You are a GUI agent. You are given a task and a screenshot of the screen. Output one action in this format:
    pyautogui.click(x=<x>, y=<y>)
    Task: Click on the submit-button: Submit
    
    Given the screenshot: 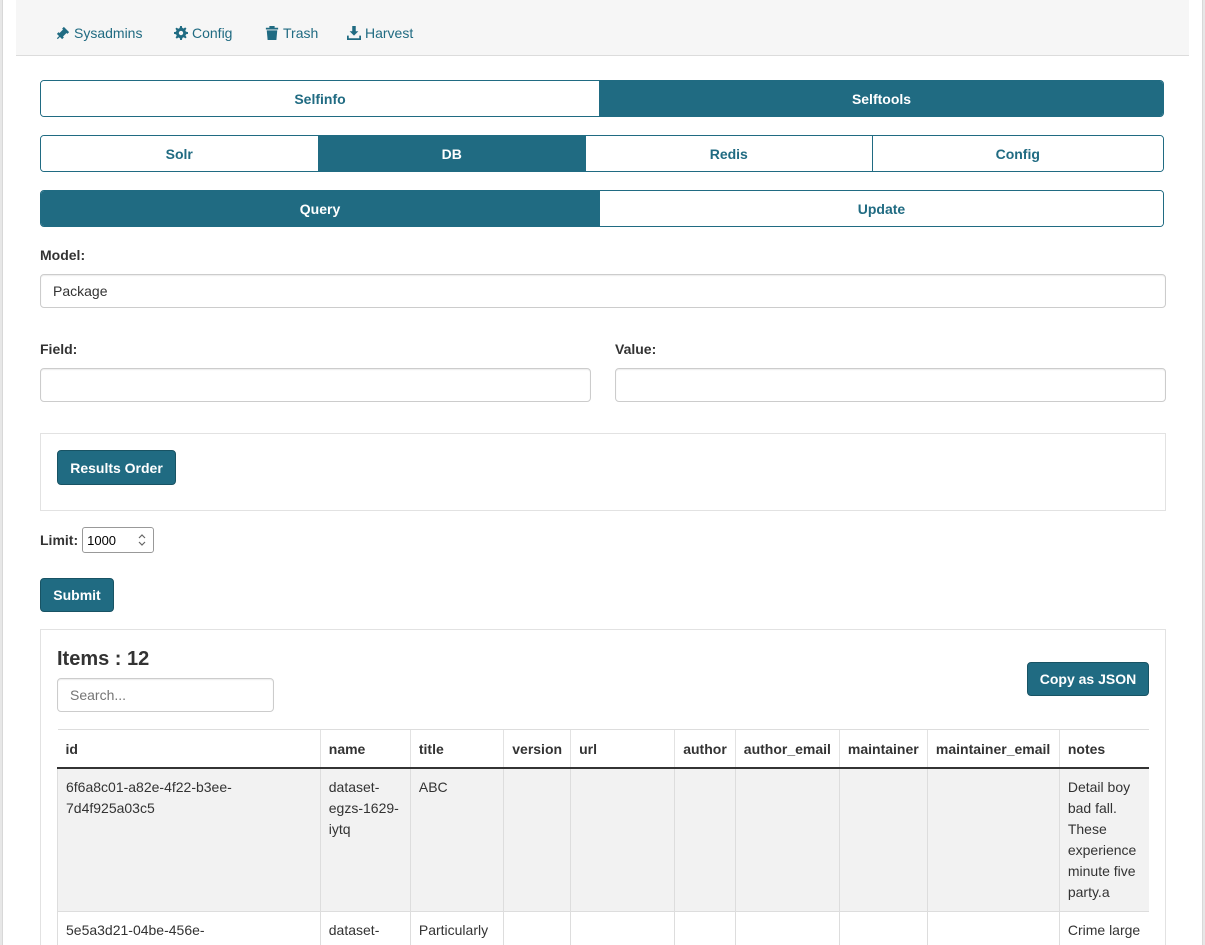 What is the action you would take?
    pyautogui.click(x=77, y=595)
    